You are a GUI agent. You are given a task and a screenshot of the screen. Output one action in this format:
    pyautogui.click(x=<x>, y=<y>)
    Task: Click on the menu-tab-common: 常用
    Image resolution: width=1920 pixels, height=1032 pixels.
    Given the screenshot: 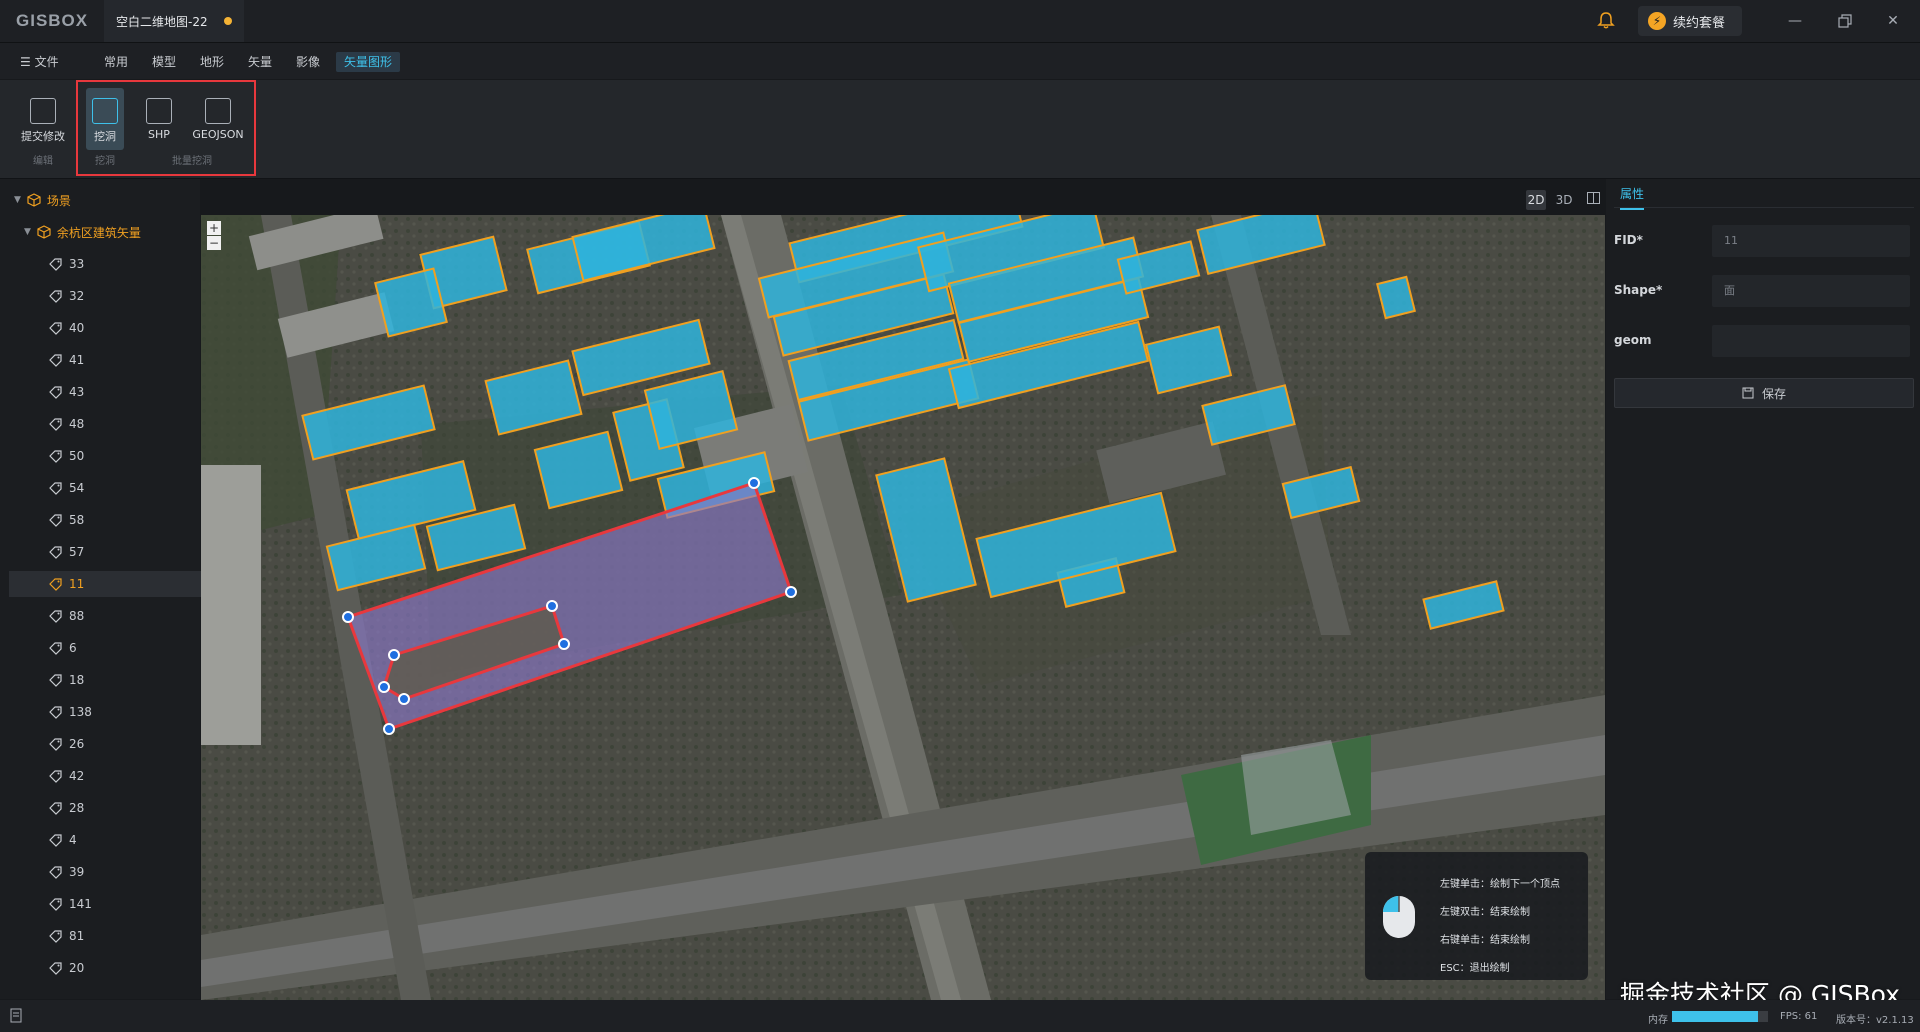 What is the action you would take?
    pyautogui.click(x=116, y=62)
    